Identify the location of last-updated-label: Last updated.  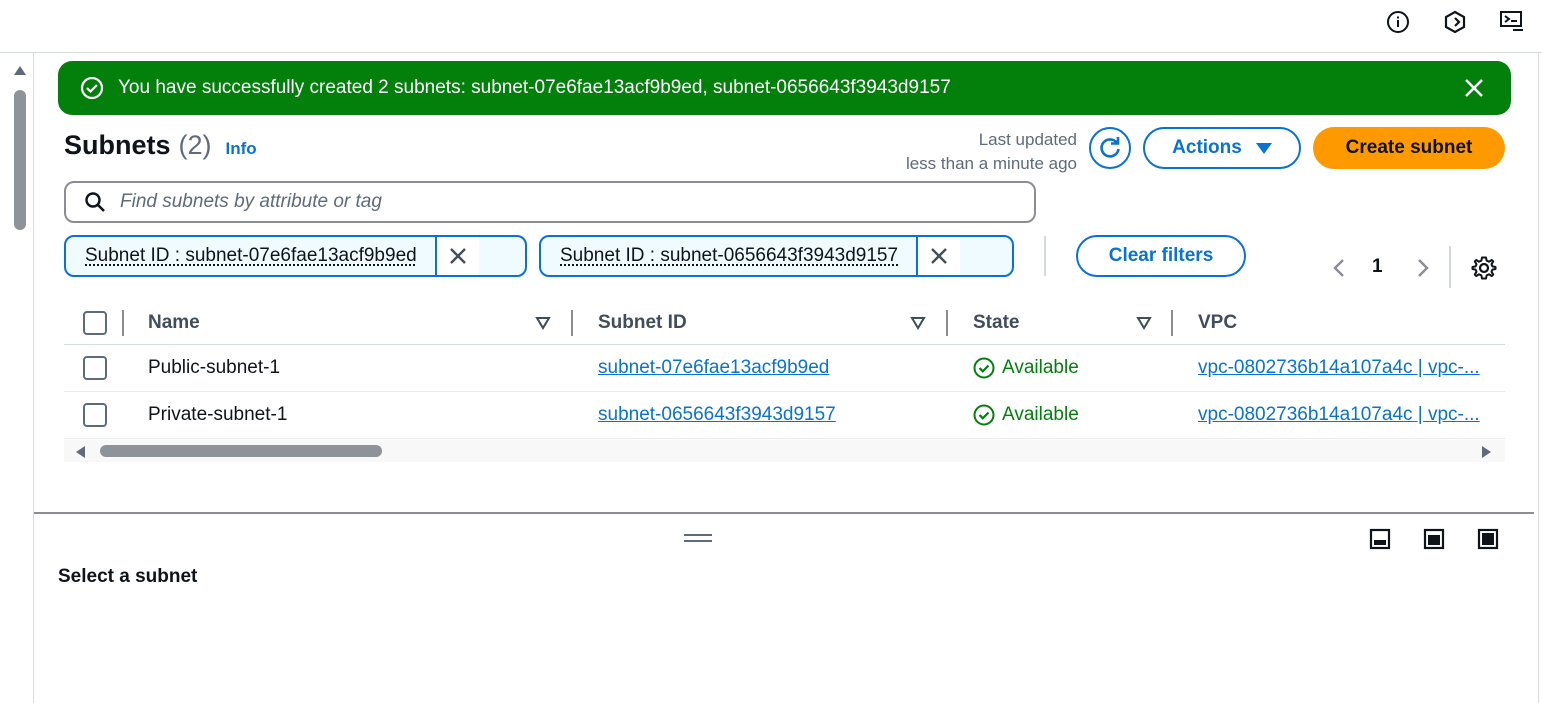
(1027, 139).